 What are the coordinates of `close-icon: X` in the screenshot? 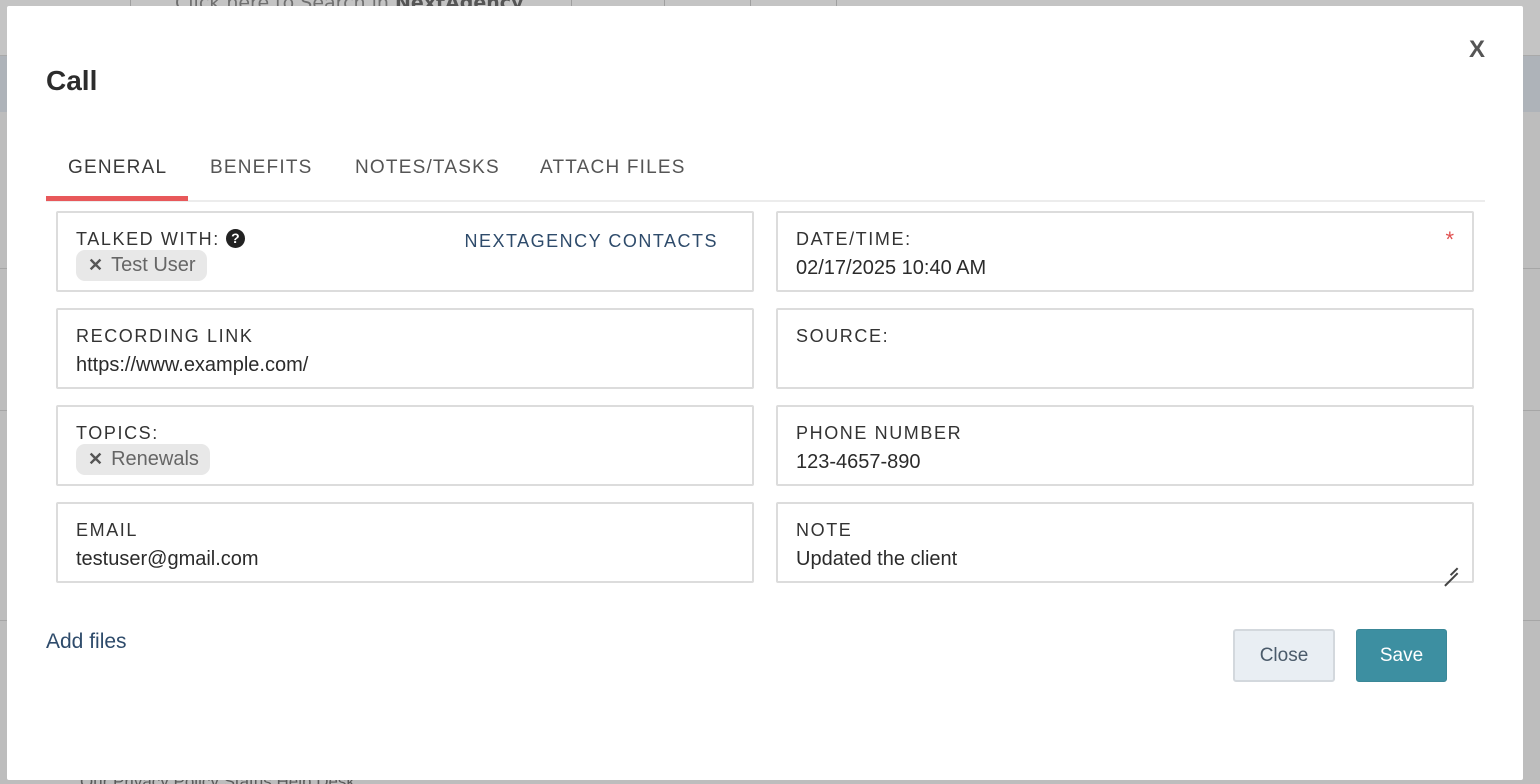 It's located at (1477, 50).